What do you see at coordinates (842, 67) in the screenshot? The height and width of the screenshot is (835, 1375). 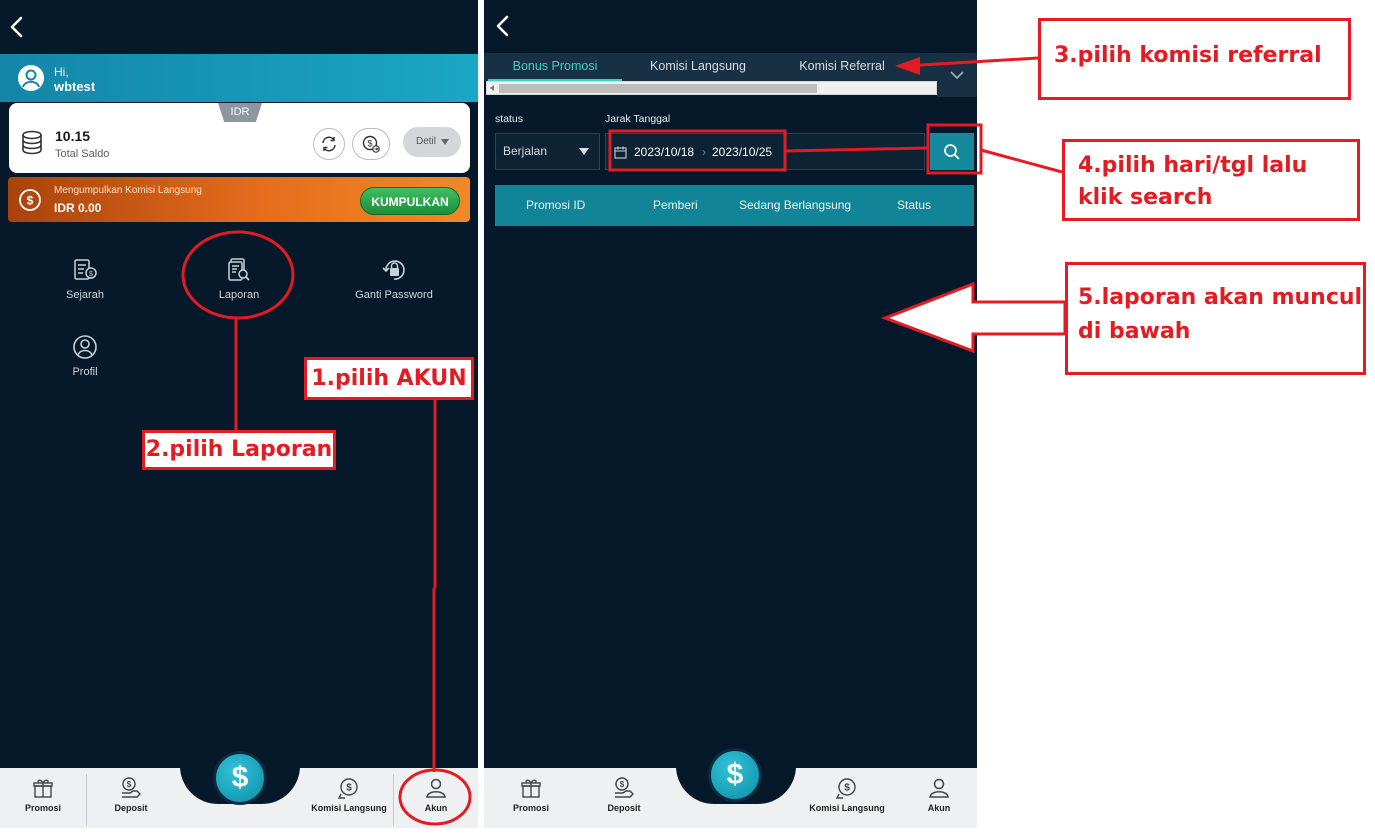 I see `tab-komisi-referral: Komisi Referral` at bounding box center [842, 67].